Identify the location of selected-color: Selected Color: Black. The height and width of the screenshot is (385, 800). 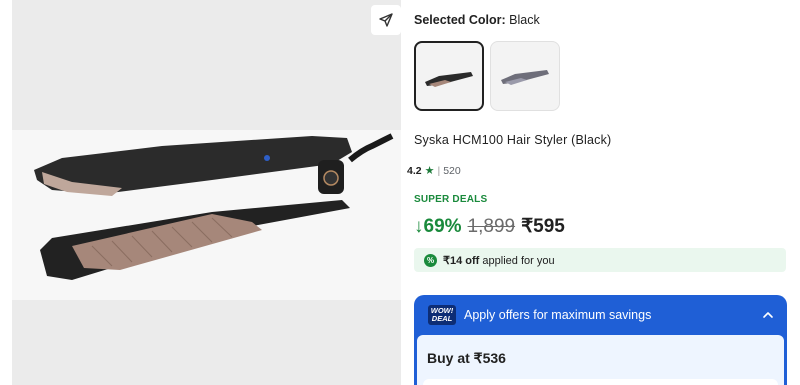
(477, 20).